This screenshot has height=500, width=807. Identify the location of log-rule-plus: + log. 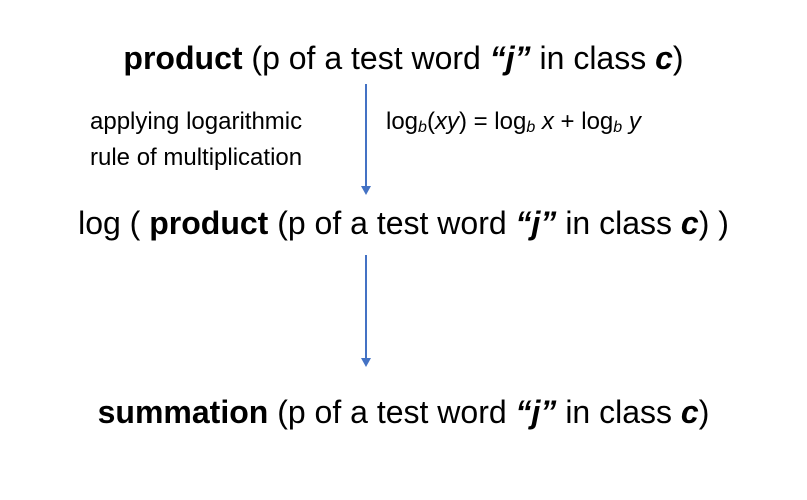
(583, 121).